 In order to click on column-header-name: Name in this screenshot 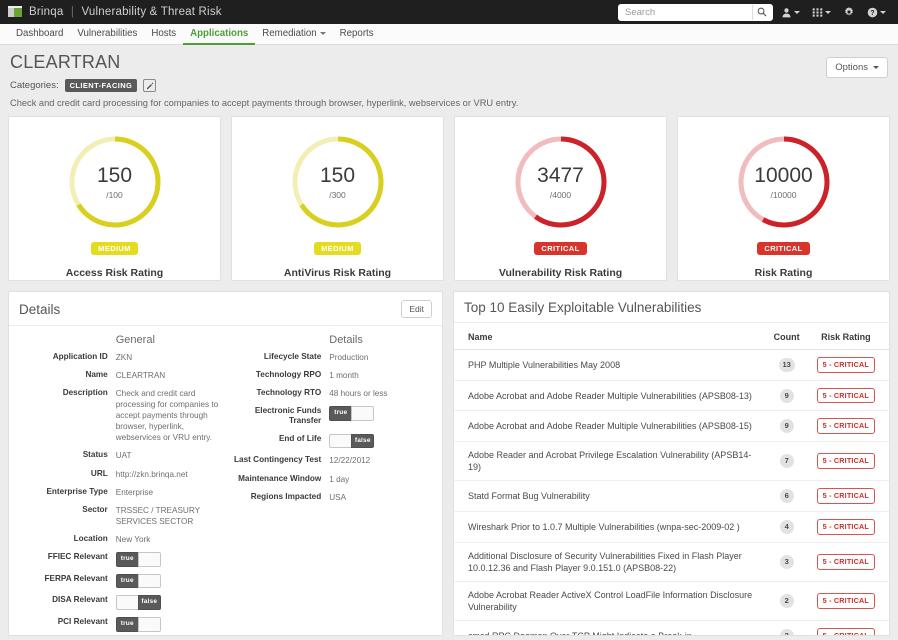, I will do `click(608, 336)`.